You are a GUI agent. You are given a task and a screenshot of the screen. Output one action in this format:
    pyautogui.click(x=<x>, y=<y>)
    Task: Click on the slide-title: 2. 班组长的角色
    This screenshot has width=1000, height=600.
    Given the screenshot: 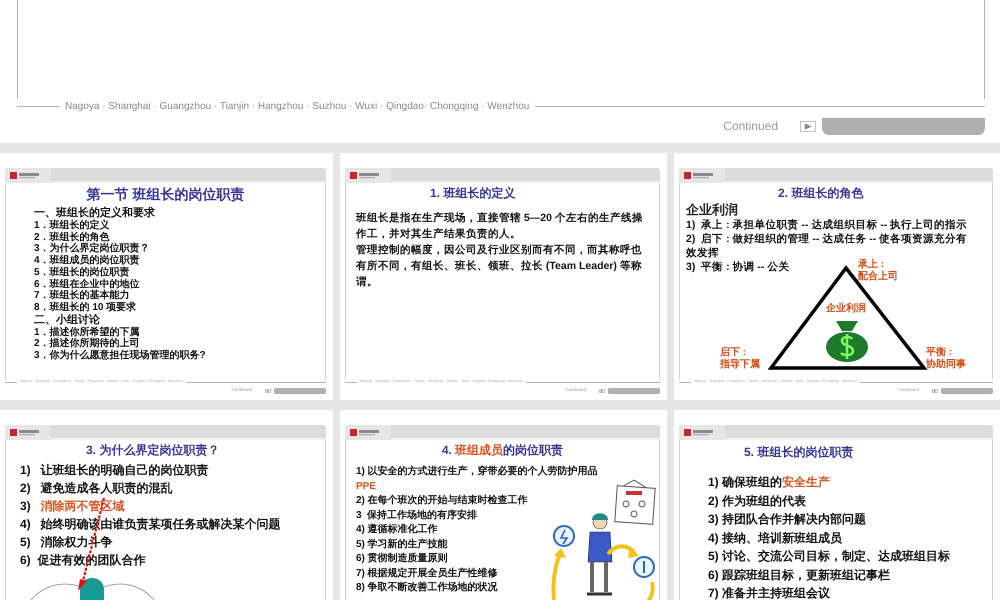 What is the action you would take?
    pyautogui.click(x=820, y=193)
    